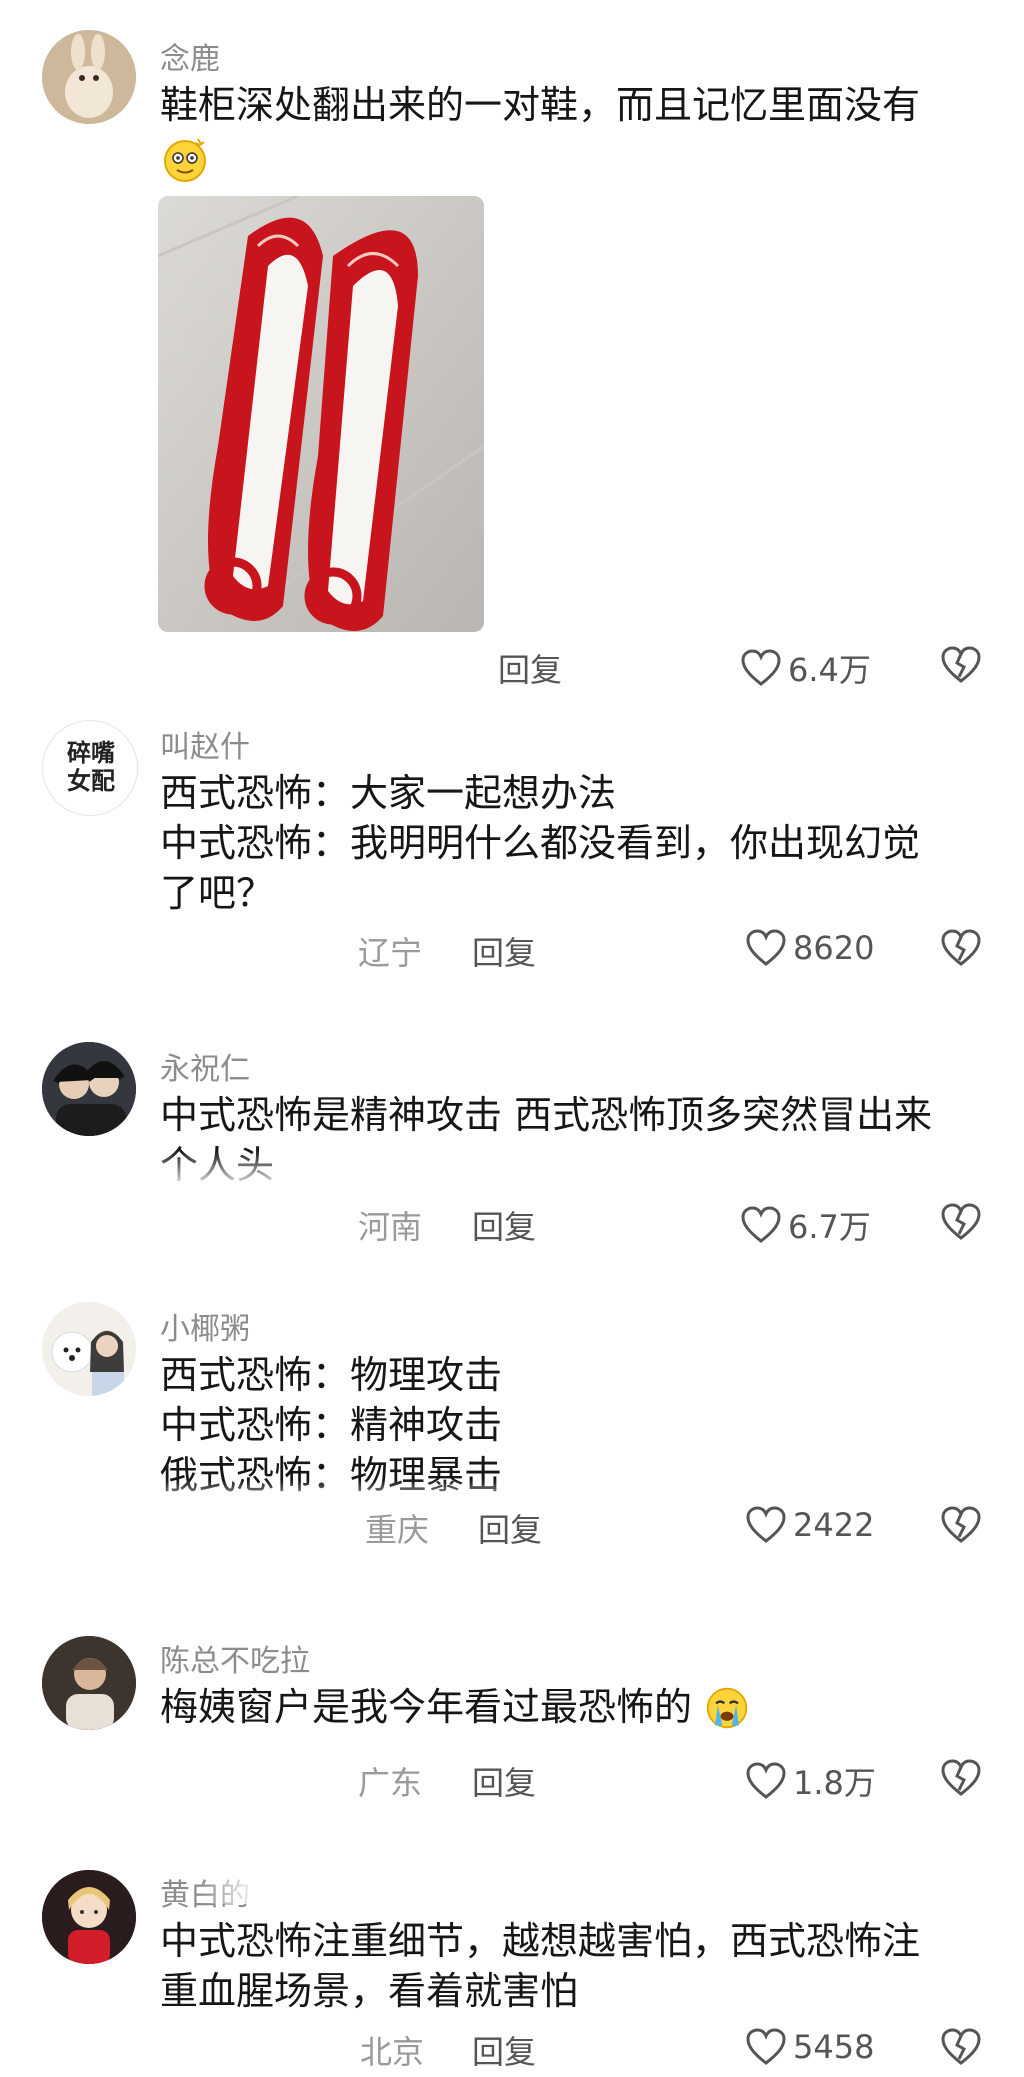  I want to click on location-label: 河南, so click(390, 1227).